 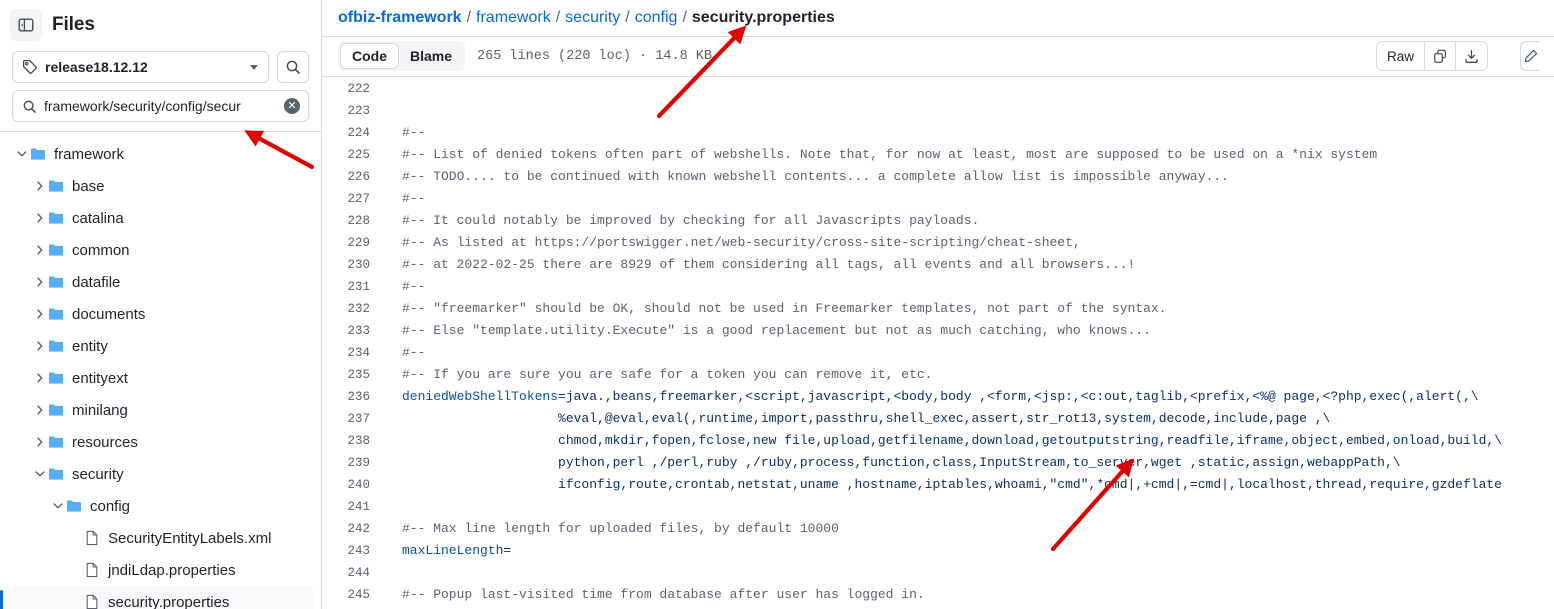 I want to click on tree-item-label: entity, so click(x=90, y=346).